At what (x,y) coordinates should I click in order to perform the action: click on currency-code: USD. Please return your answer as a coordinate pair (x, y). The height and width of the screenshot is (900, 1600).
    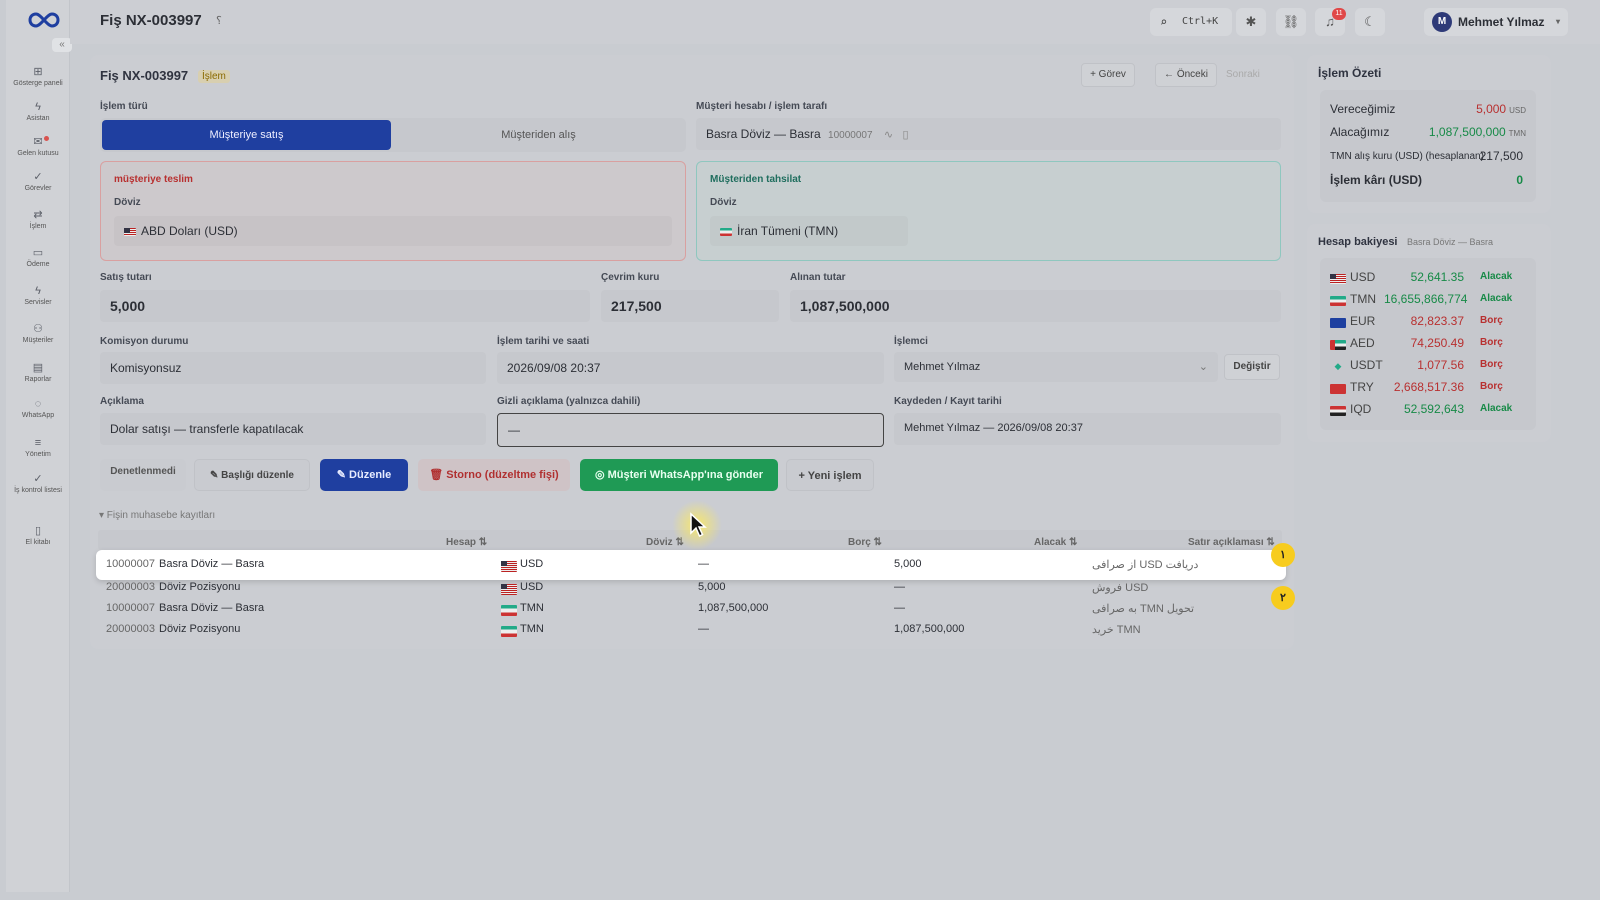
    Looking at the image, I should click on (532, 587).